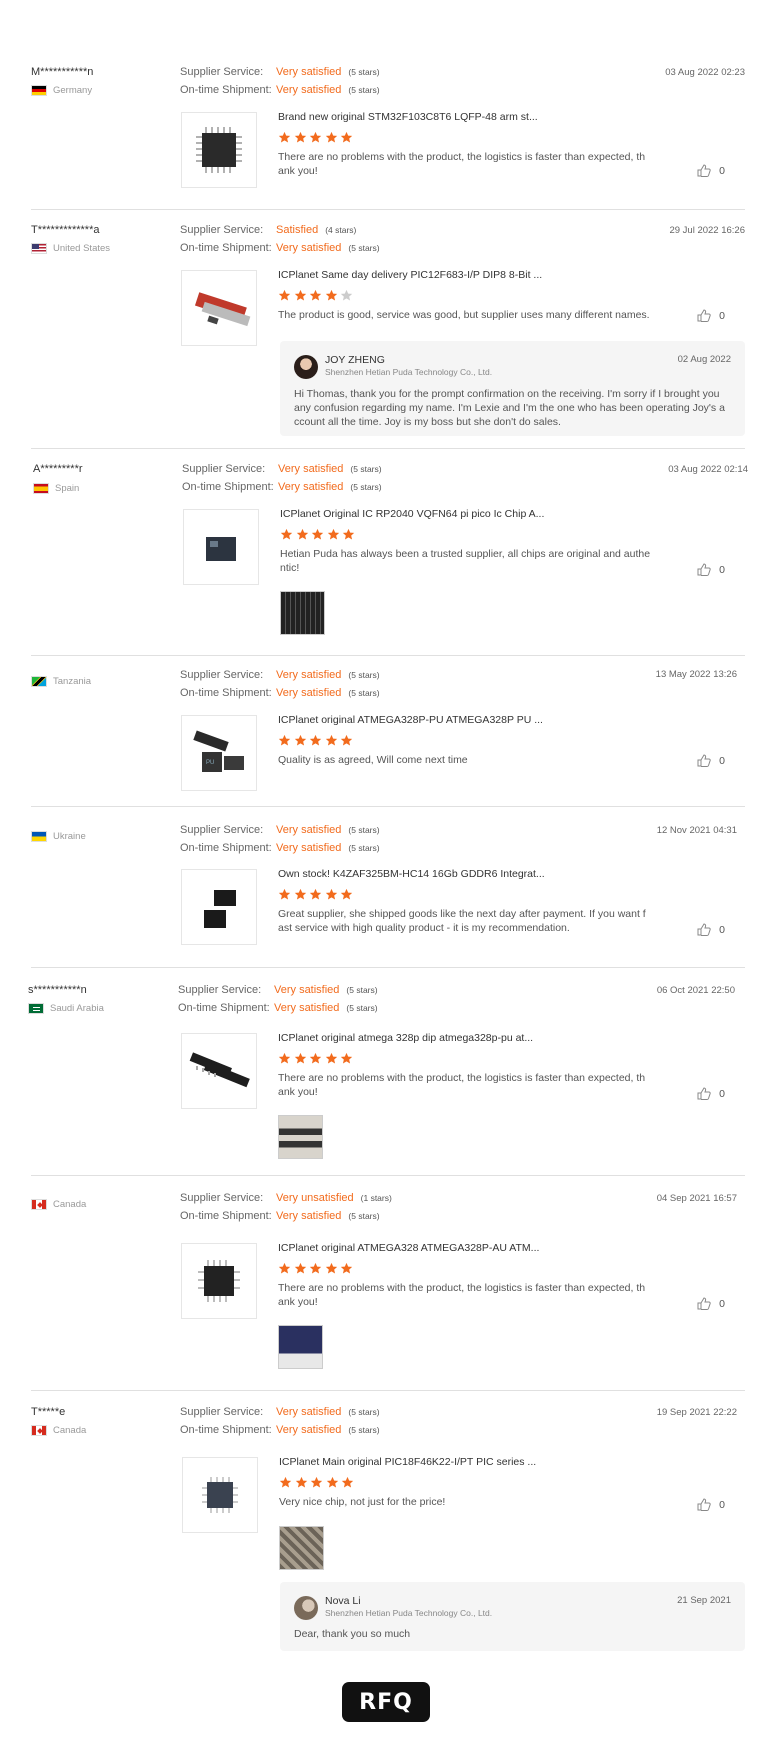 This screenshot has height=1746, width=773. Describe the element at coordinates (376, 1198) in the screenshot. I see `rating-stars-text: (1 stars)` at that location.